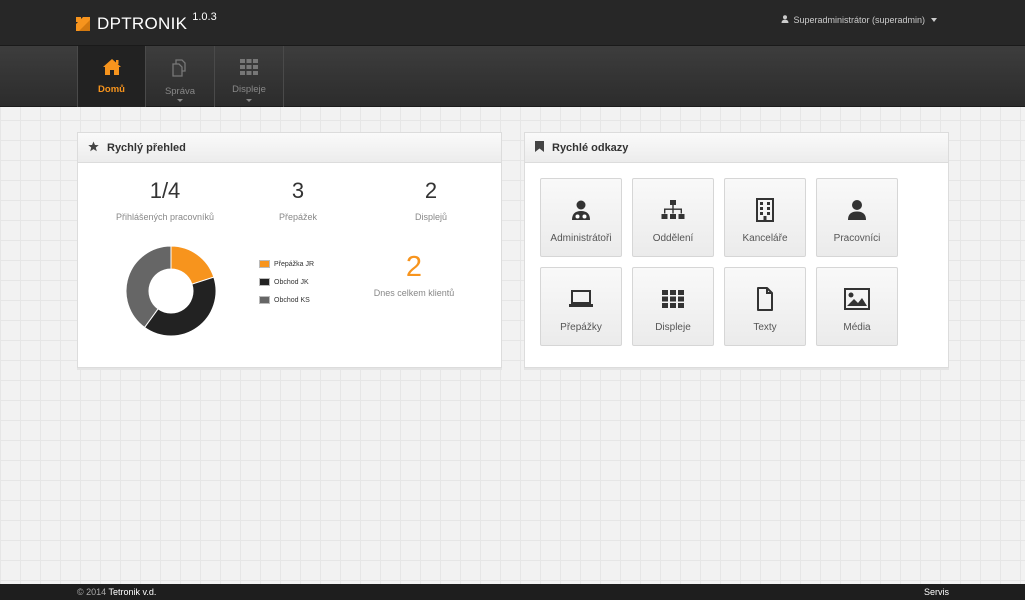  What do you see at coordinates (581, 210) in the screenshot?
I see `user-md-icon` at bounding box center [581, 210].